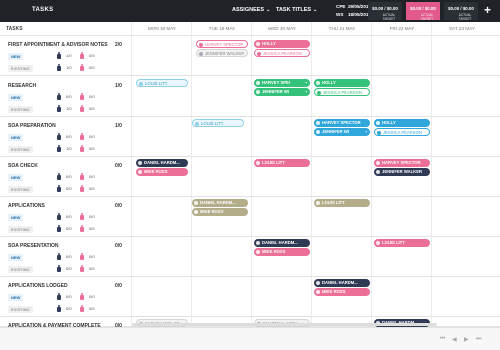 This screenshot has width=500, height=350. I want to click on task-titles-dropdown: TASK TITLES ⌄, so click(296, 10).